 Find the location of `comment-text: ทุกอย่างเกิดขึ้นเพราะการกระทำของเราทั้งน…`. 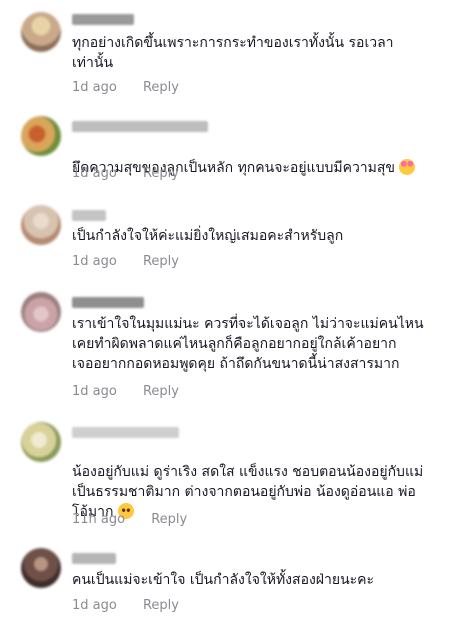

comment-text: ทุกอย่างเกิดขึ้นเพราะการกระทำของเราทั้งน… is located at coordinates (233, 53).